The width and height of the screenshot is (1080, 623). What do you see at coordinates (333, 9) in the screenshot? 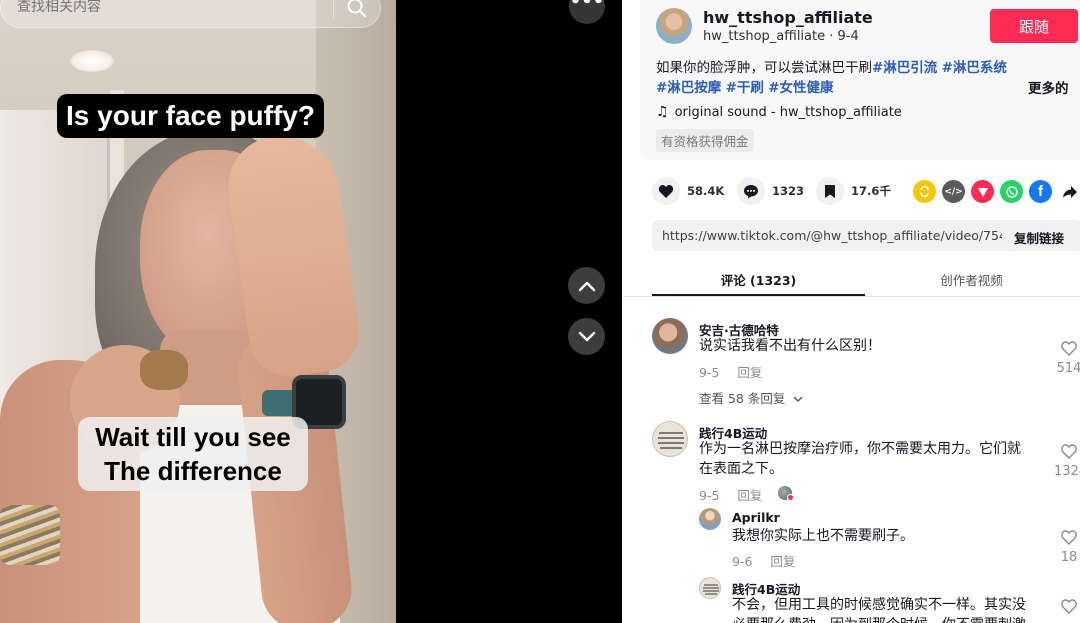
I see `search-divider` at bounding box center [333, 9].